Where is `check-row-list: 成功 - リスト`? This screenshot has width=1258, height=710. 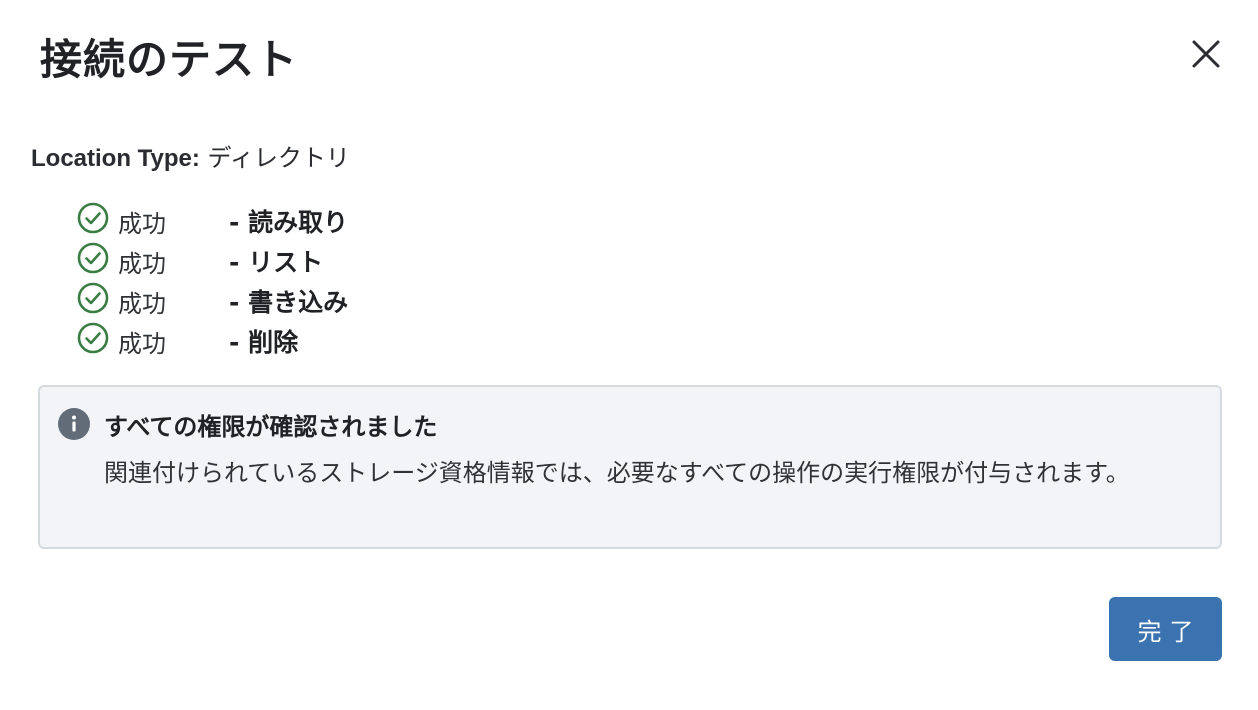
check-row-list: 成功 - リスト is located at coordinates (237, 260).